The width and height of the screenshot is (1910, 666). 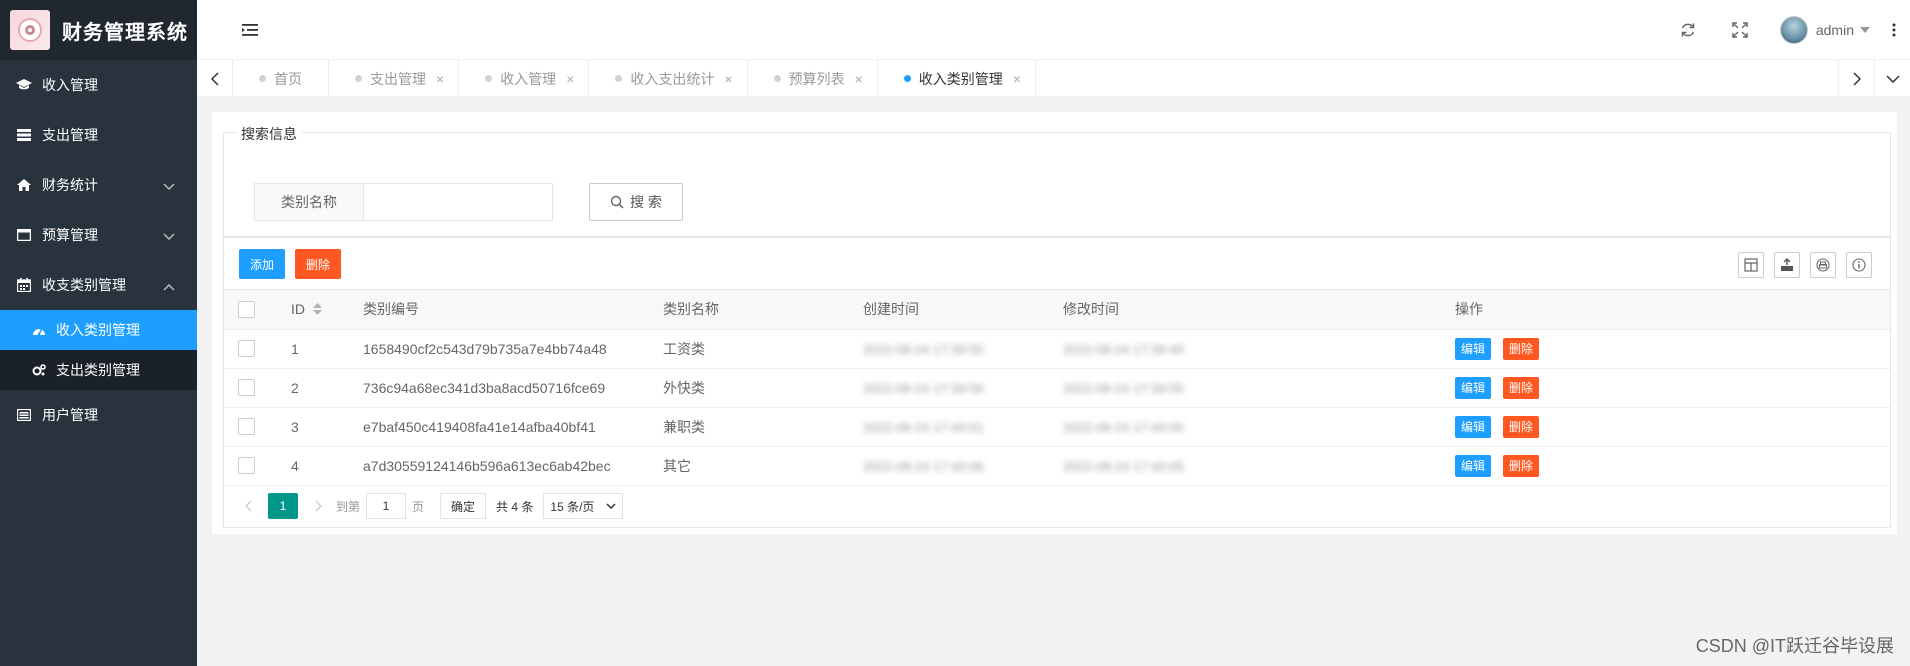 What do you see at coordinates (215, 78) in the screenshot?
I see `tab-scroll-left-icon` at bounding box center [215, 78].